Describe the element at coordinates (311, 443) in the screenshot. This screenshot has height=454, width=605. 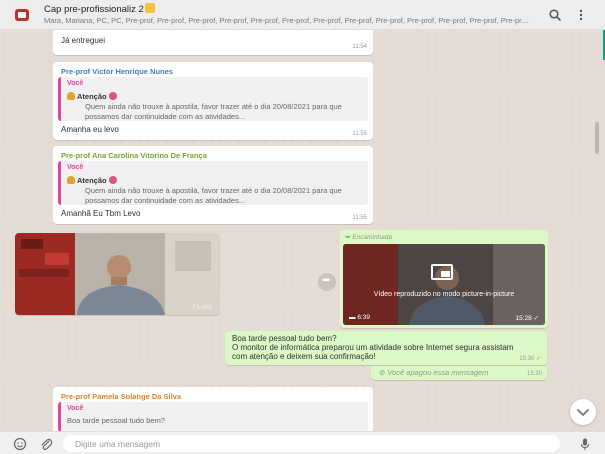
I see `message-input` at that location.